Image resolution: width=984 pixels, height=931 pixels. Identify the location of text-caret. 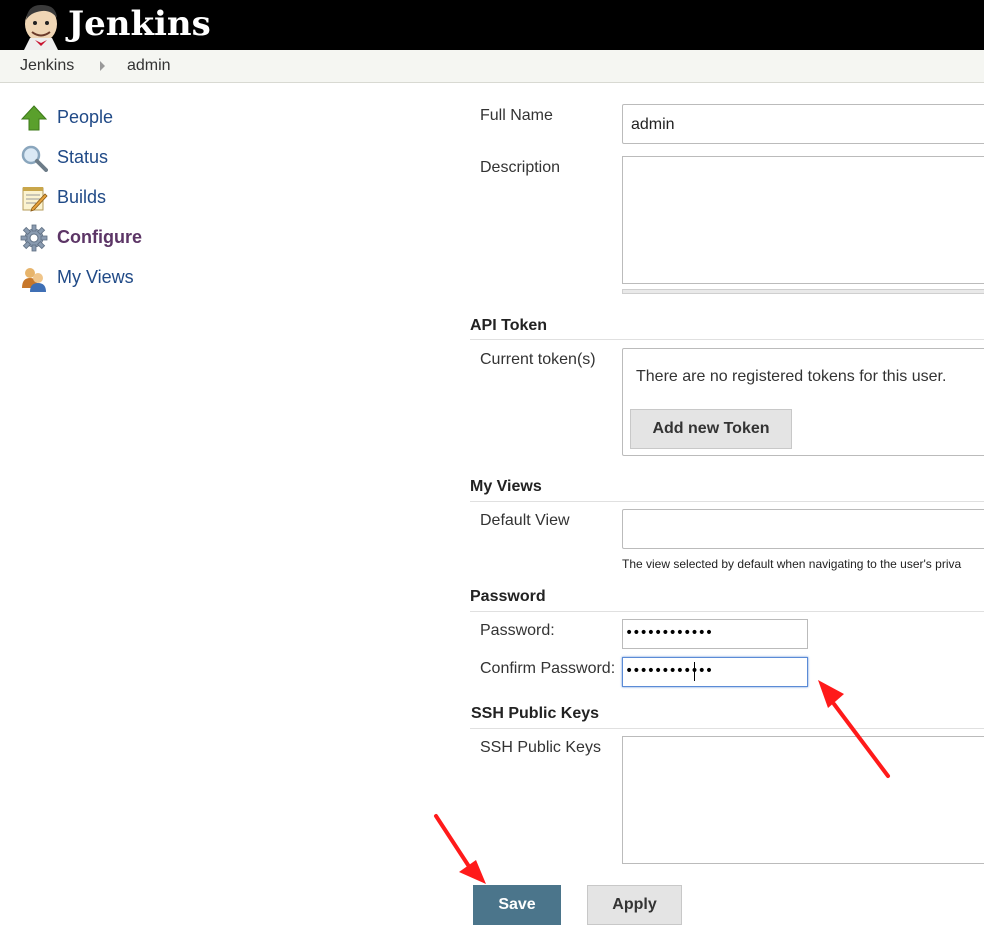
(694, 671).